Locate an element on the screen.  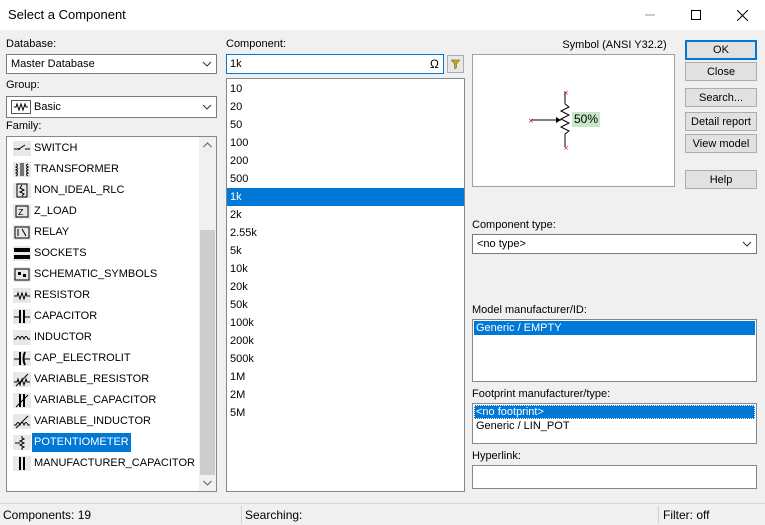
rlc-icon is located at coordinates (22, 190).